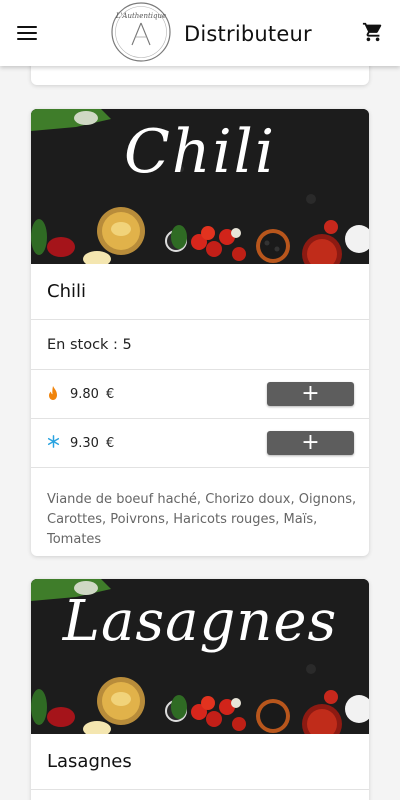  I want to click on product-image-title: Lasagnes, so click(200, 621).